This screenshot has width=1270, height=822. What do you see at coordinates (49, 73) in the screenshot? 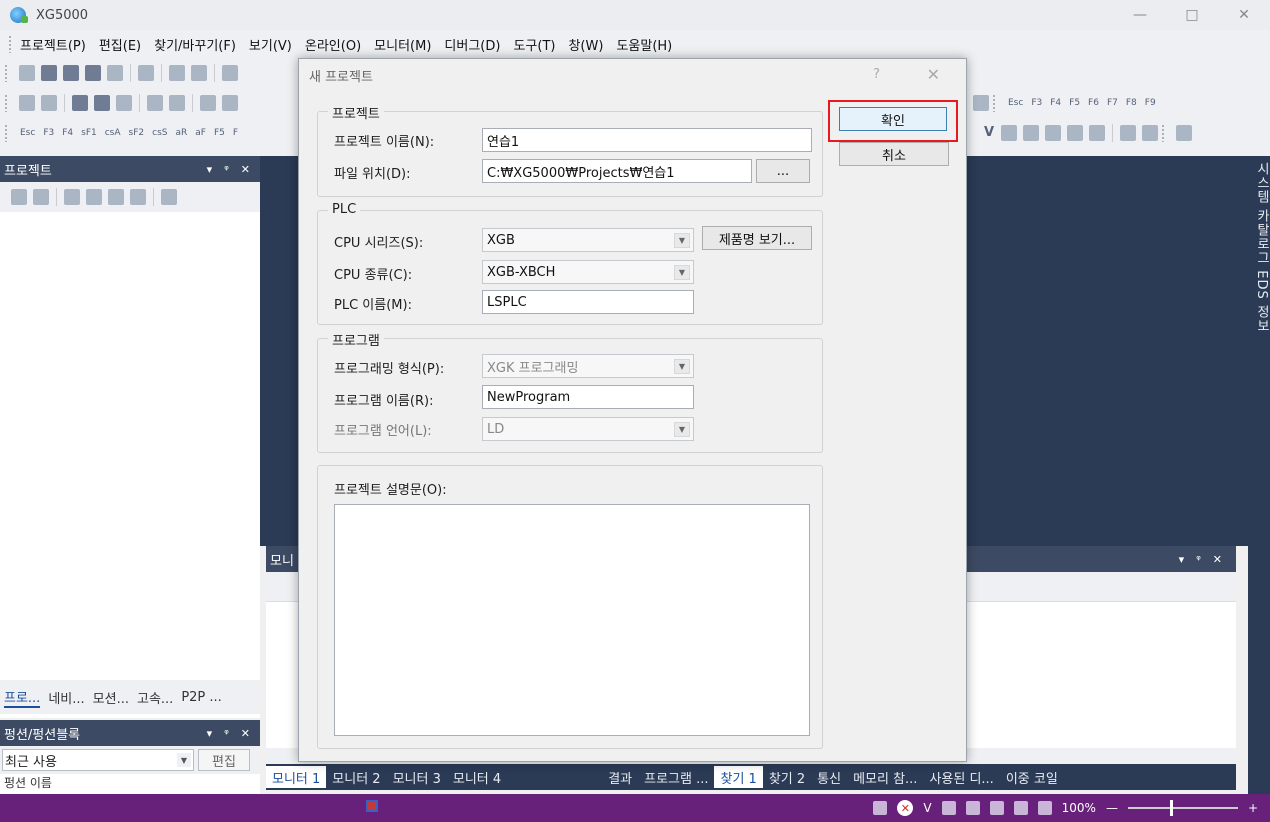
I see `open-project-icon` at bounding box center [49, 73].